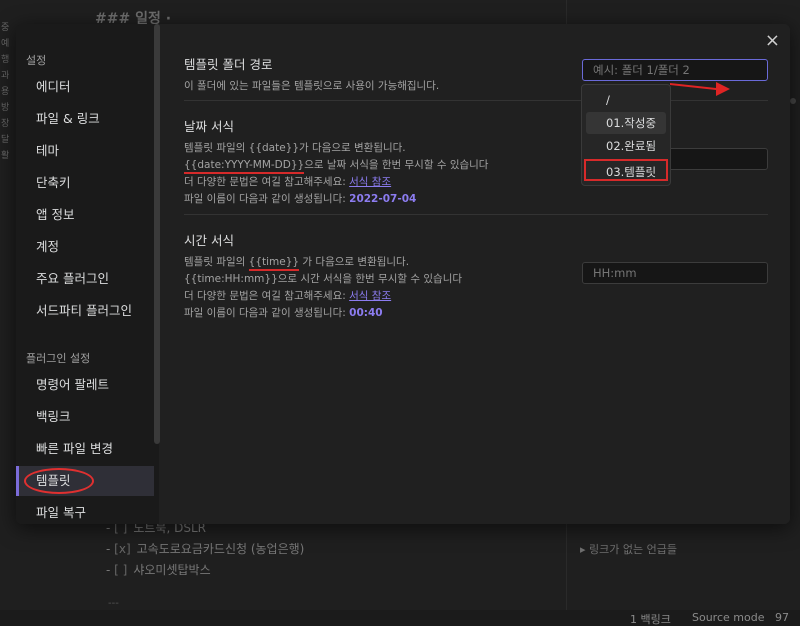 The image size is (800, 626). What do you see at coordinates (383, 199) in the screenshot?
I see `date-preview: 2022-07-04` at bounding box center [383, 199].